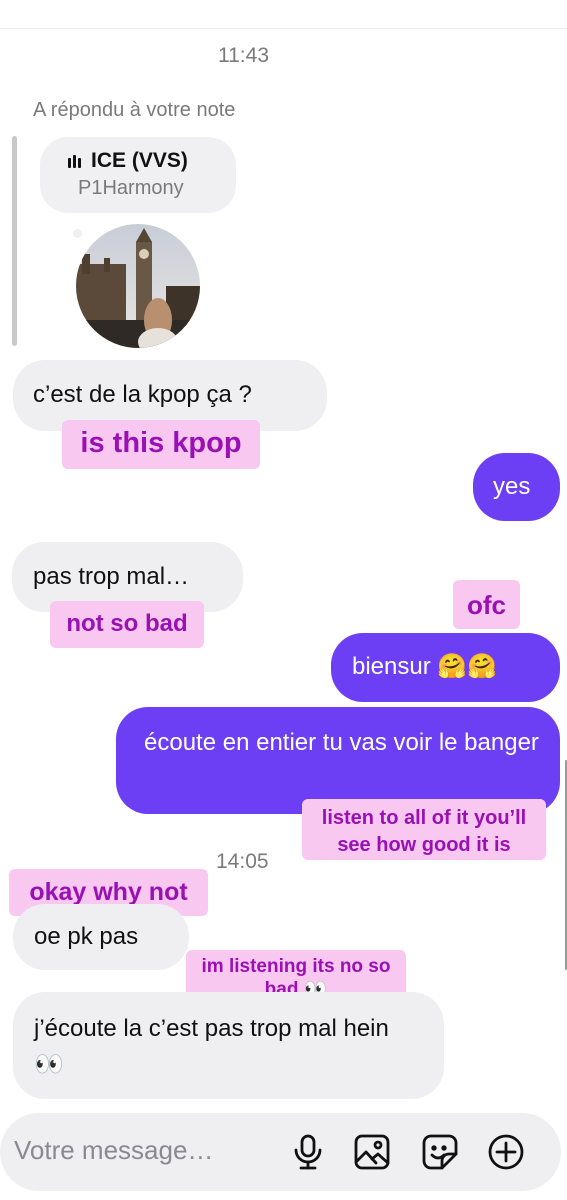 This screenshot has height=1200, width=567. Describe the element at coordinates (486, 604) in the screenshot. I see `translation-label: ofc` at that location.